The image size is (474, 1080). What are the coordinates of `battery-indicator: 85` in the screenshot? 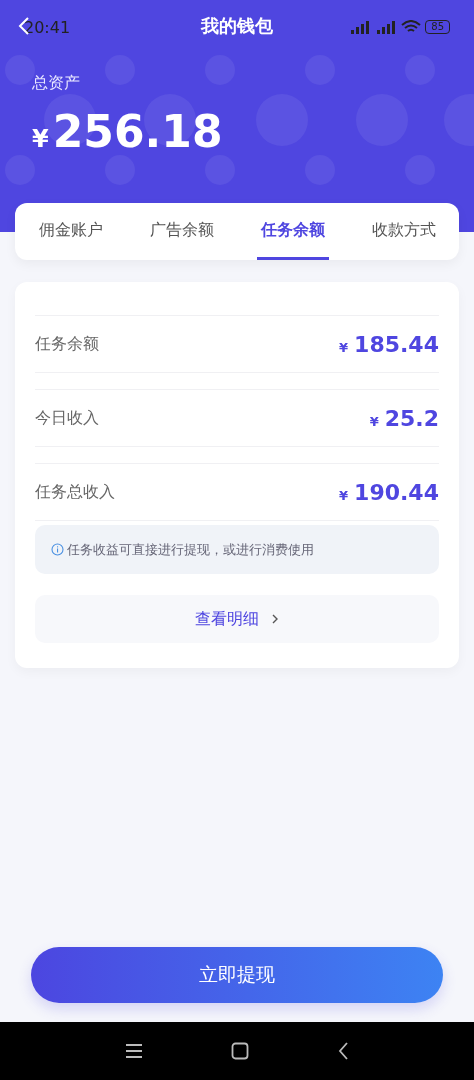 It's located at (437, 27).